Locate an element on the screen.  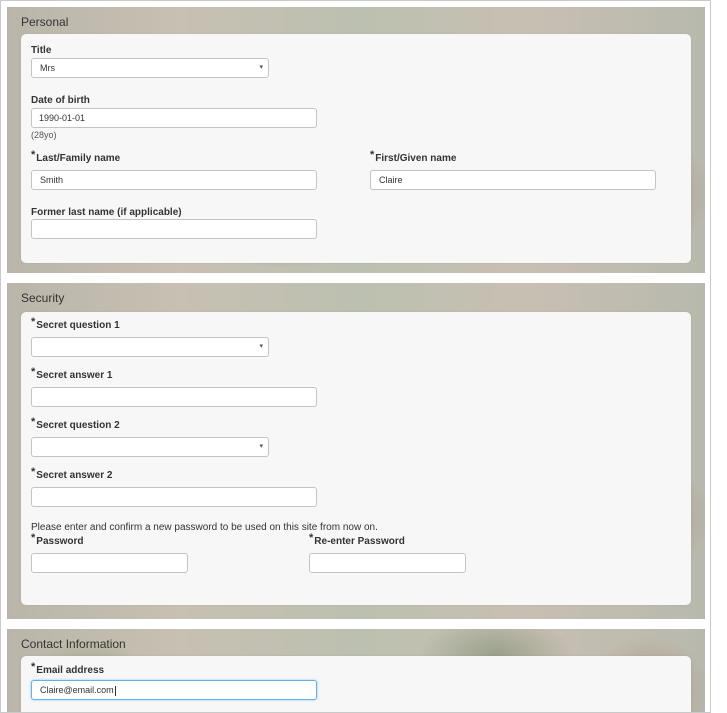
first-name-label-text: First/Given name is located at coordinates (416, 158).